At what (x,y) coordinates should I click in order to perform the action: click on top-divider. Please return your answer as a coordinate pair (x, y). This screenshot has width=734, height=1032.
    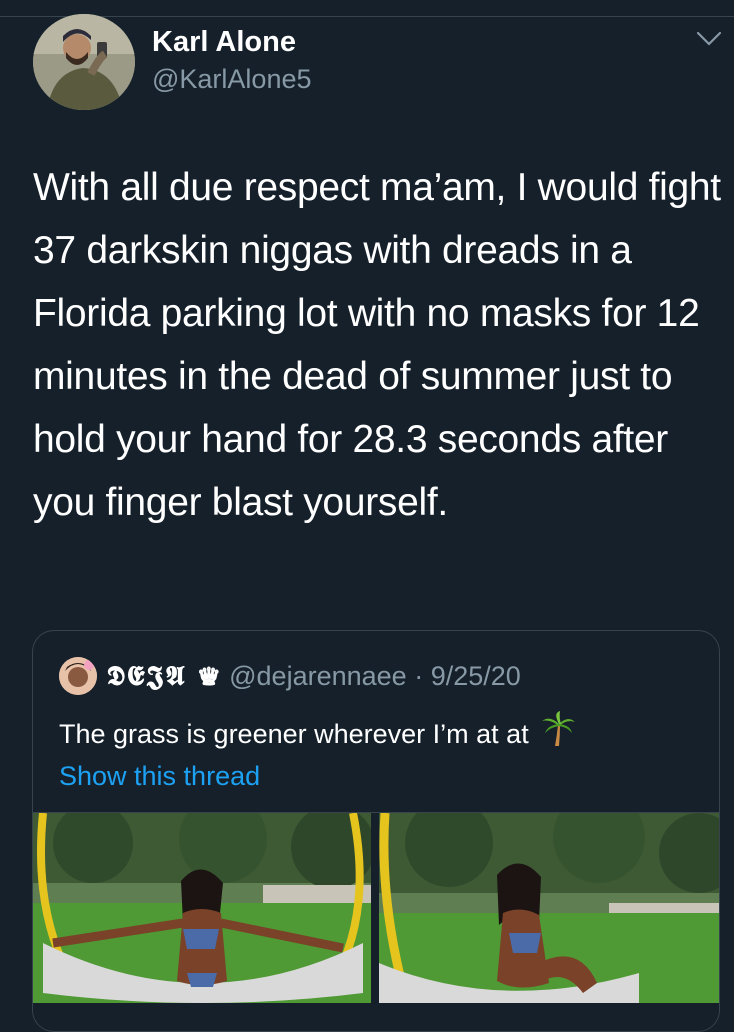
    Looking at the image, I should click on (367, 16).